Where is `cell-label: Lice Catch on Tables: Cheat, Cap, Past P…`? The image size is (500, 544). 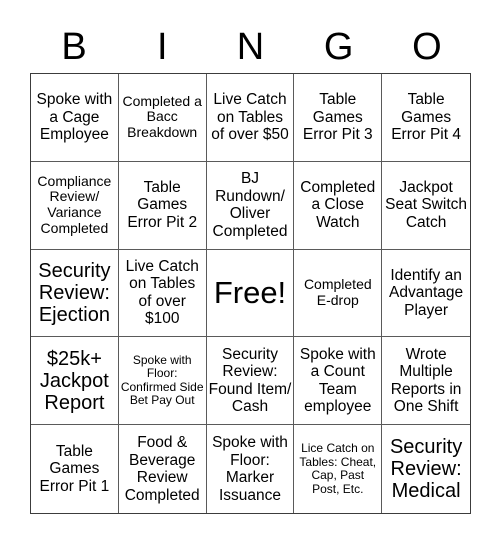 cell-label: Lice Catch on Tables: Cheat, Cap, Past P… is located at coordinates (338, 468).